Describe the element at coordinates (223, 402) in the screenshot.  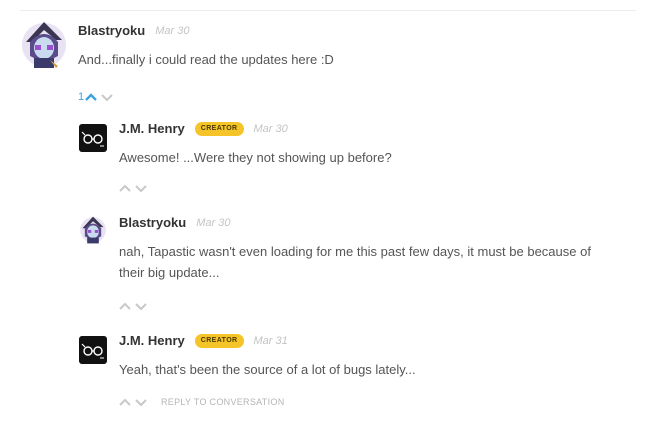
I see `reply-to-conversation-link: REPLY TO CONVERSATION` at that location.